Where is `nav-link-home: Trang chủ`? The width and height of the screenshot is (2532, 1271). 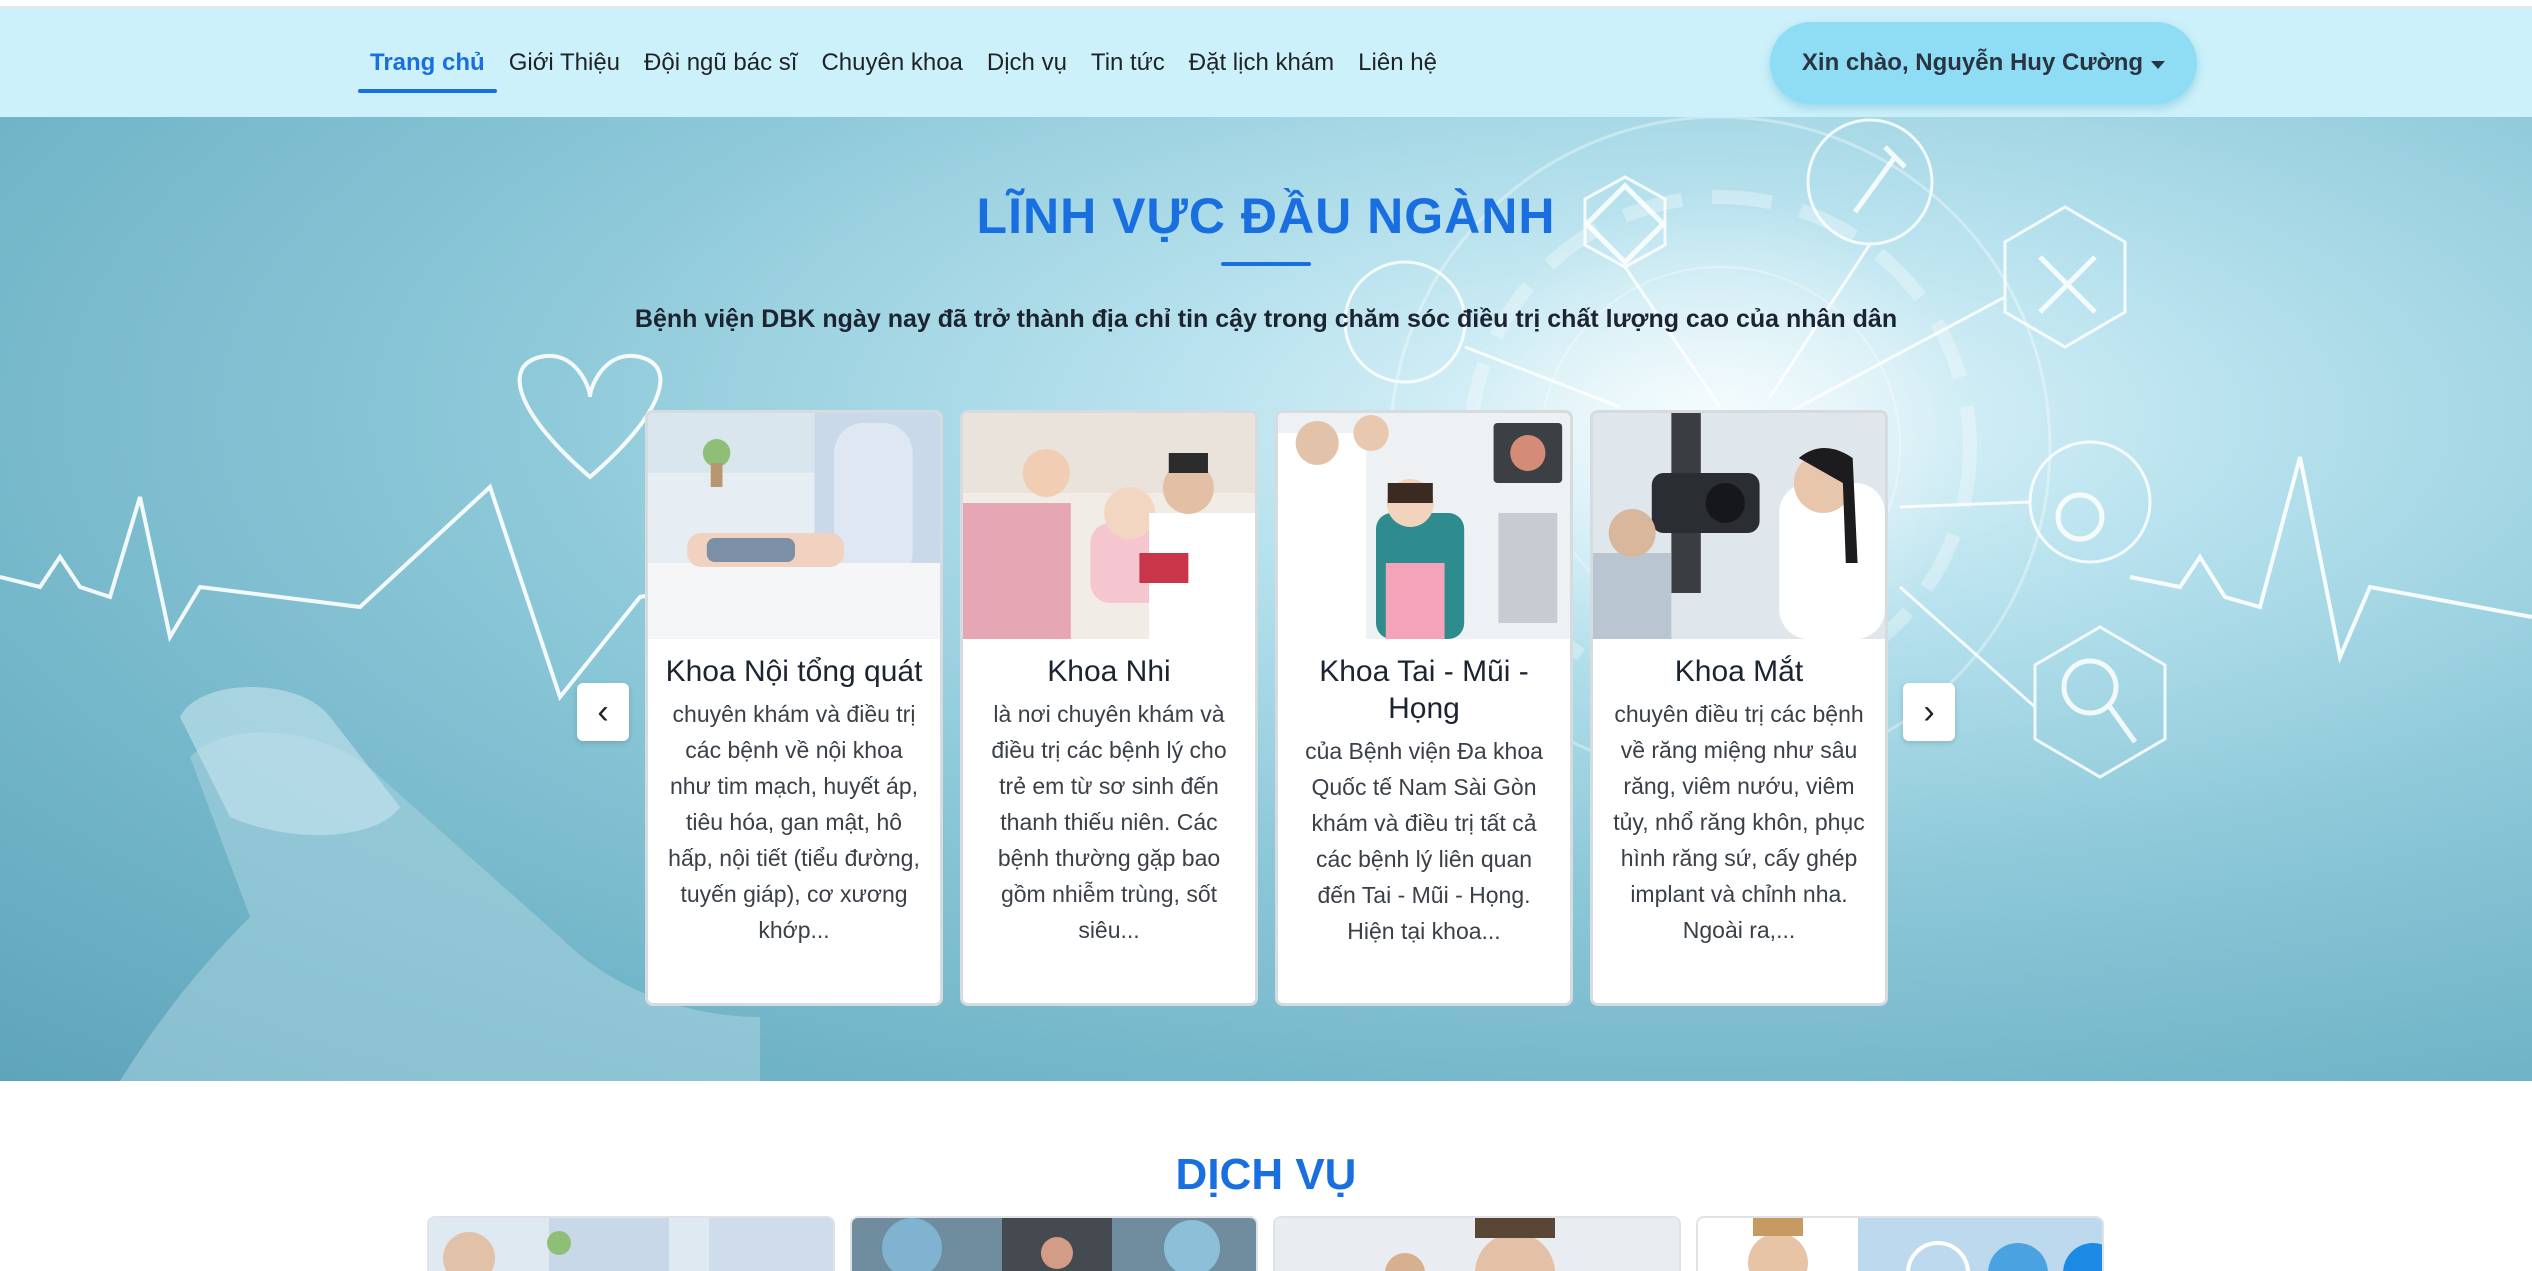 nav-link-home: Trang chủ is located at coordinates (427, 62).